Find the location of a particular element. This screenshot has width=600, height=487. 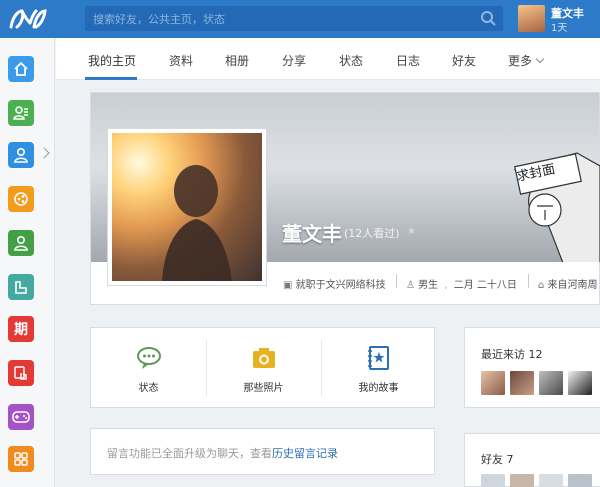

renren-logo is located at coordinates (28, 19).